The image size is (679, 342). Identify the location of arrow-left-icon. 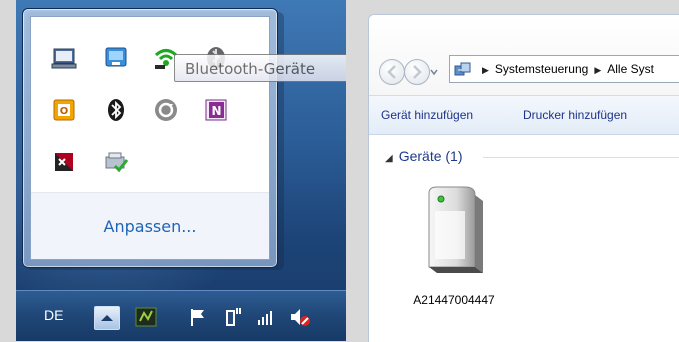
(391, 72).